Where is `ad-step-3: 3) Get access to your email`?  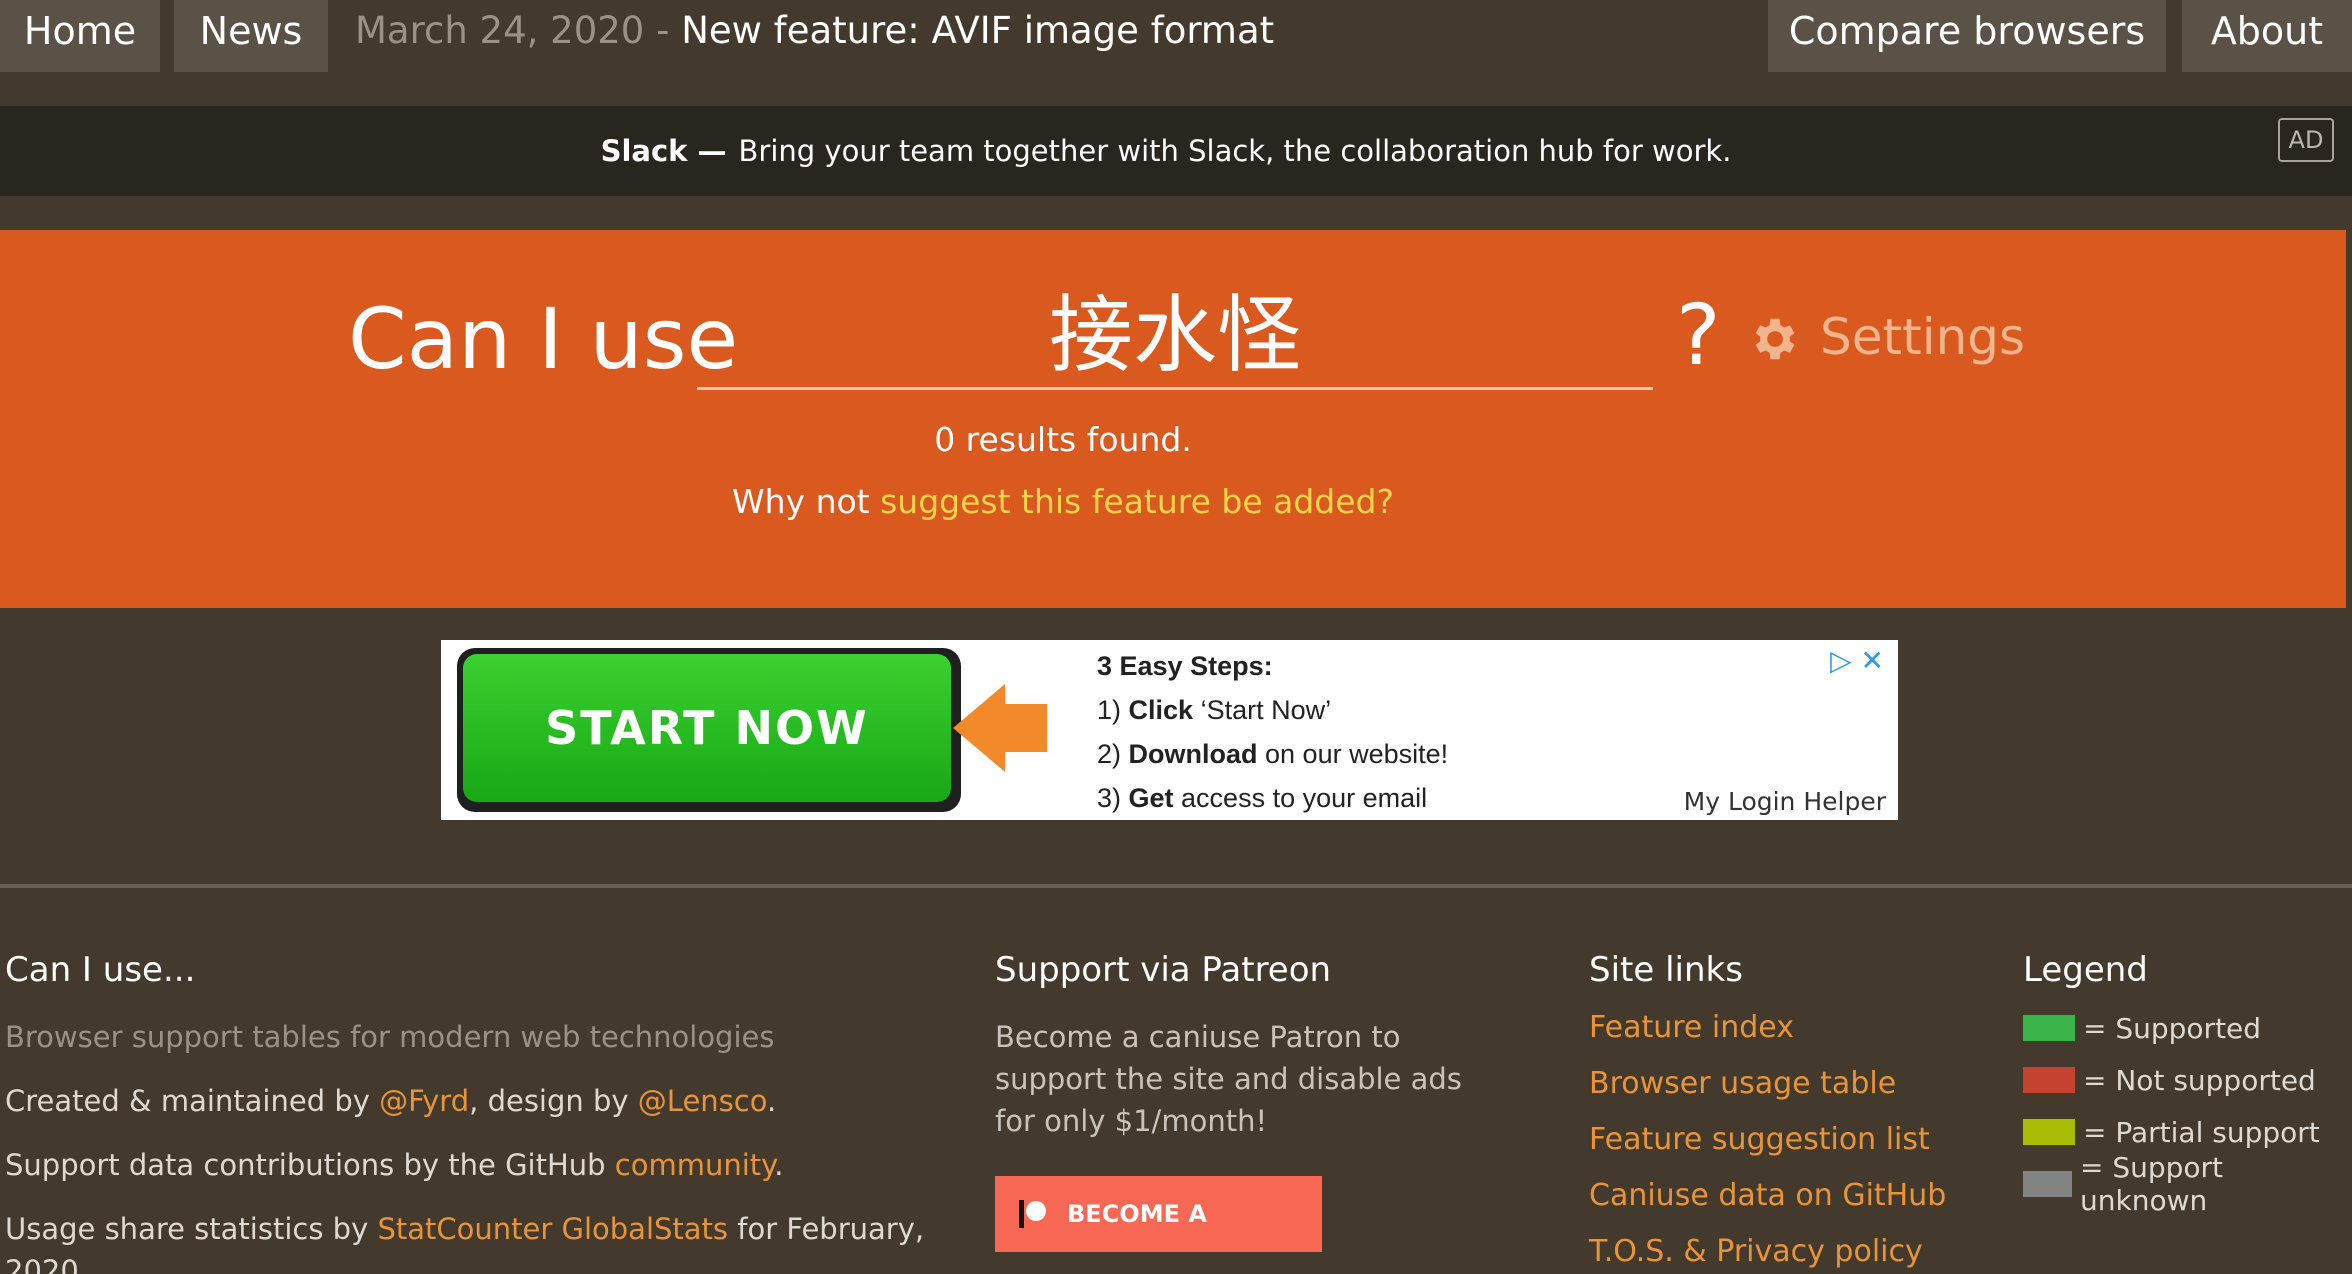
ad-step-3: 3) Get access to your email is located at coordinates (1262, 798).